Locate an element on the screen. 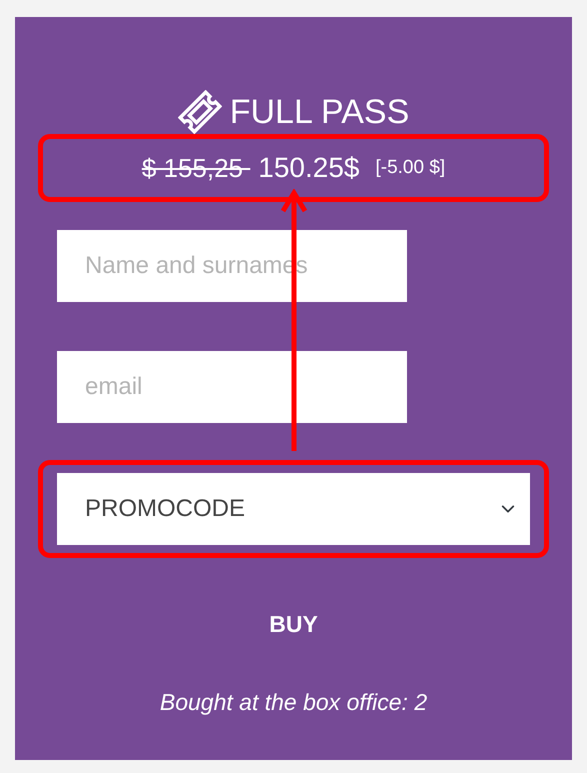 Image resolution: width=587 pixels, height=773 pixels. buy-button: BUY is located at coordinates (293, 624).